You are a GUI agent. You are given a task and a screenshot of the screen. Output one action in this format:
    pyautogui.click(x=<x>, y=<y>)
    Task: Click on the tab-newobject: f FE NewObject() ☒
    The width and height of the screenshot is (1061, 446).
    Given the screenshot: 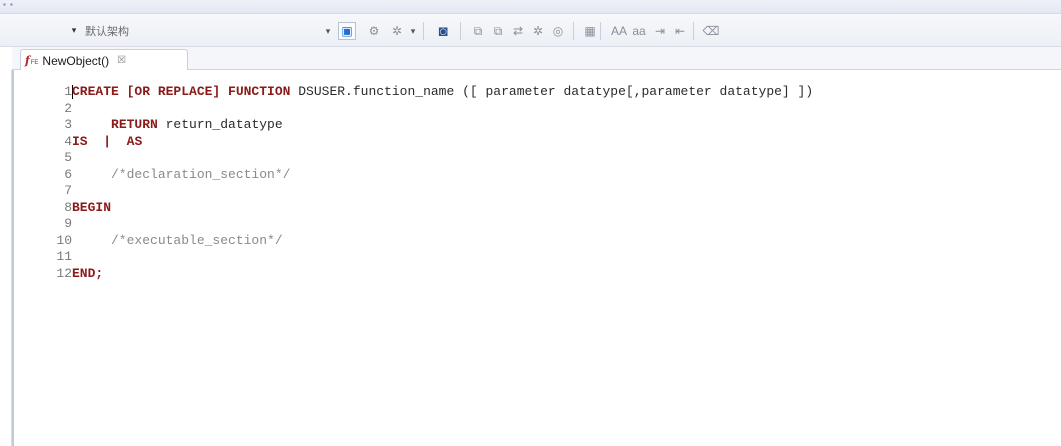 What is the action you would take?
    pyautogui.click(x=104, y=60)
    